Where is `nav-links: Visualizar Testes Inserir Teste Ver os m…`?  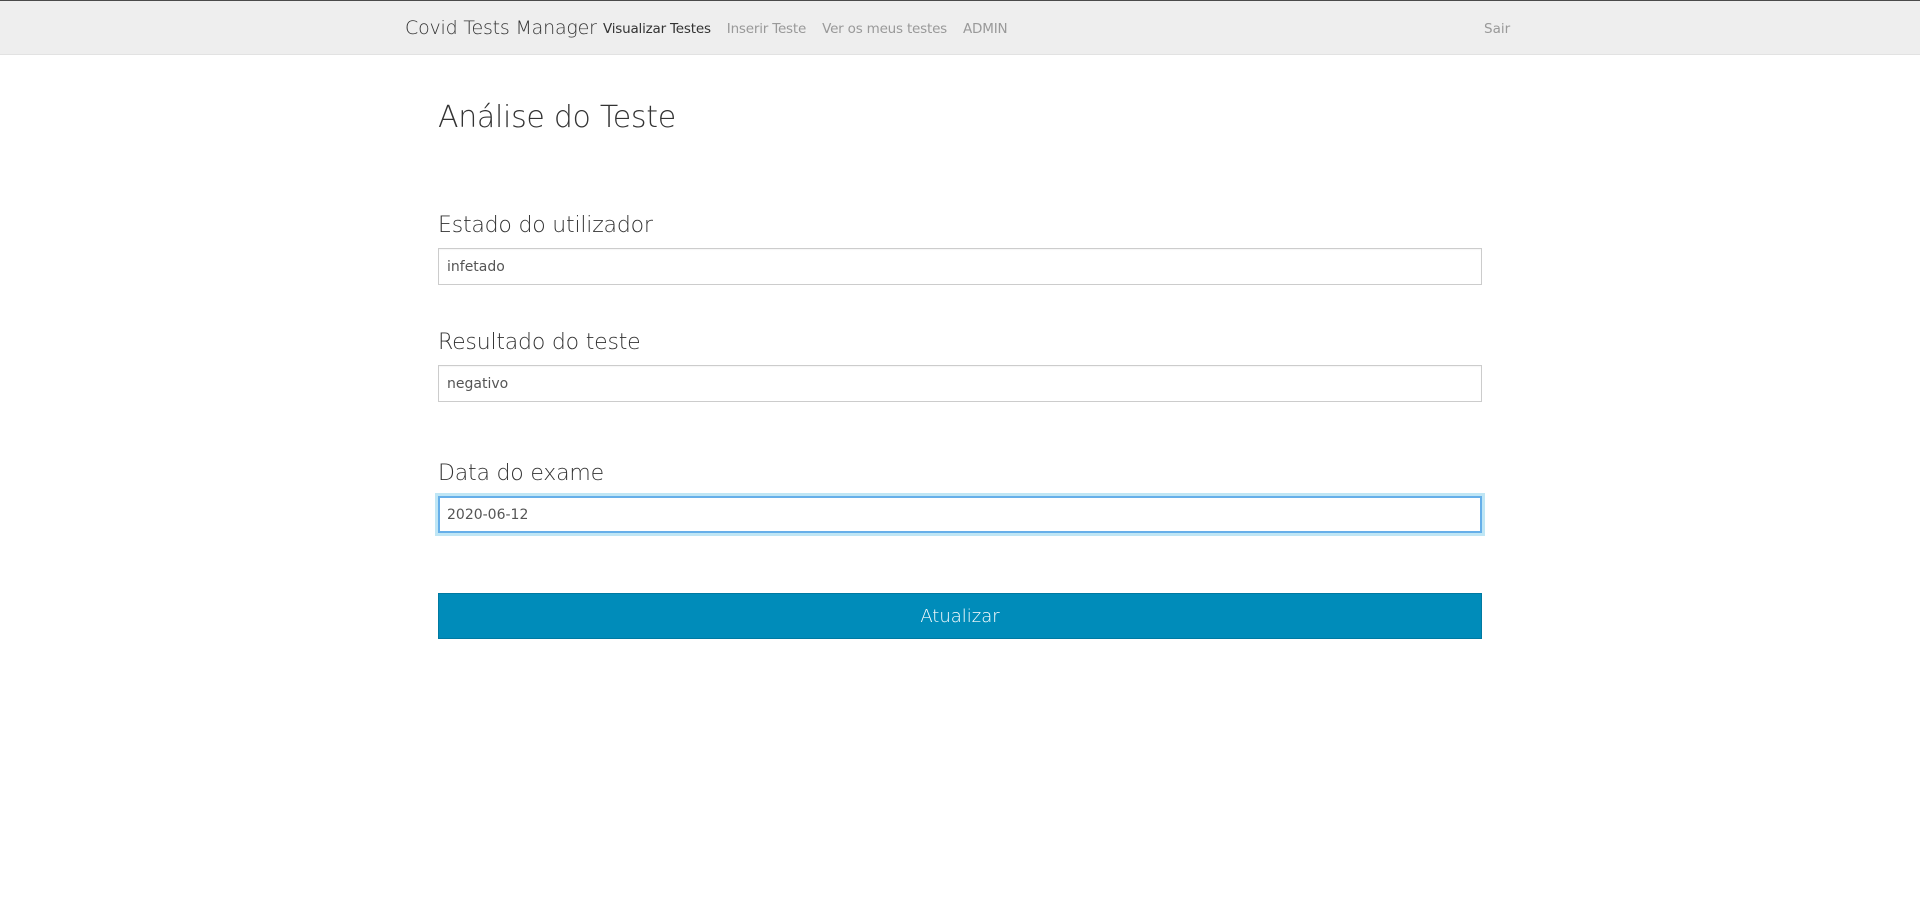 nav-links: Visualizar Testes Inserir Teste Ver os m… is located at coordinates (805, 29).